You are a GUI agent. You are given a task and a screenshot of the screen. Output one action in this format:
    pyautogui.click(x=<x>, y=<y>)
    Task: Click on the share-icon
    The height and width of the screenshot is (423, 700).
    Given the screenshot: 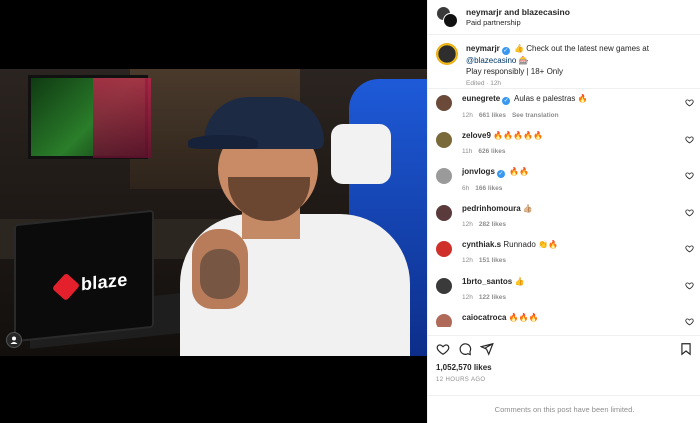 What is the action you would take?
    pyautogui.click(x=487, y=349)
    